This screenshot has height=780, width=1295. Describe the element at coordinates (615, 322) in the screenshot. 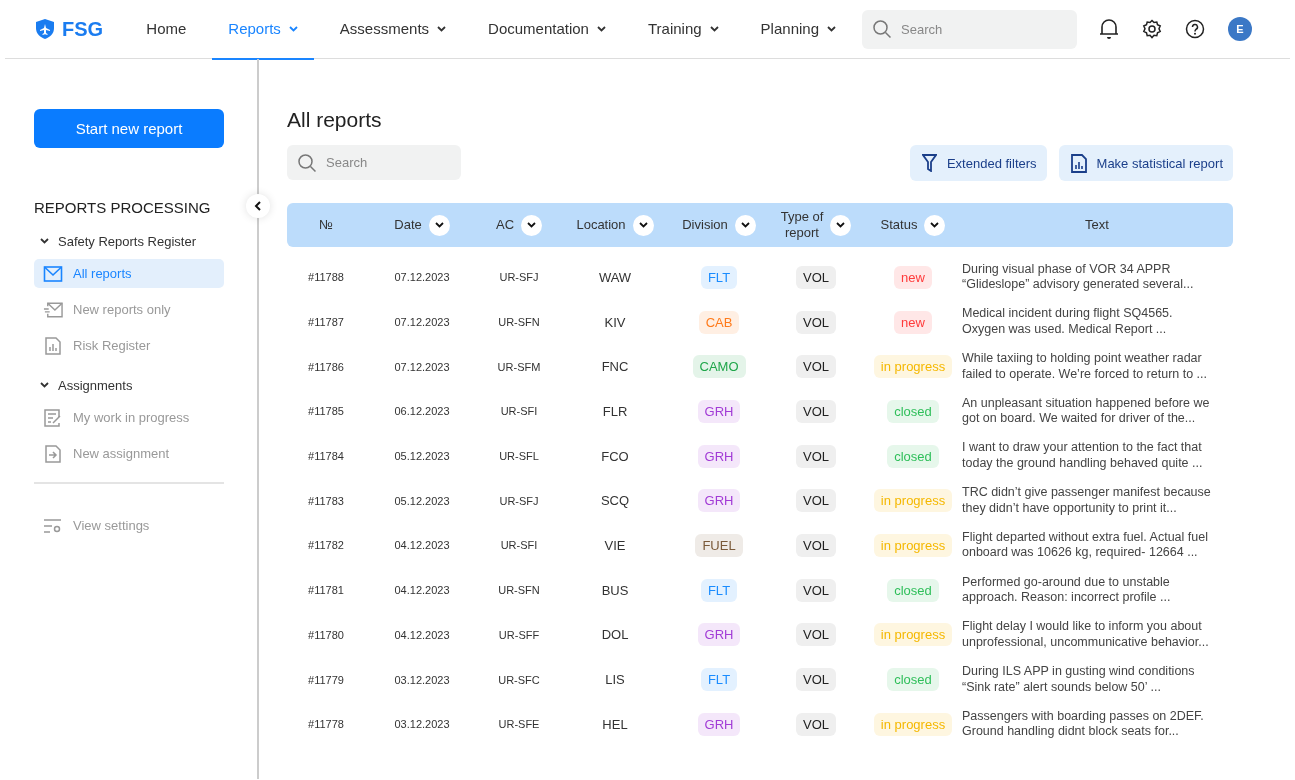

I see `table-cell: KIV` at that location.